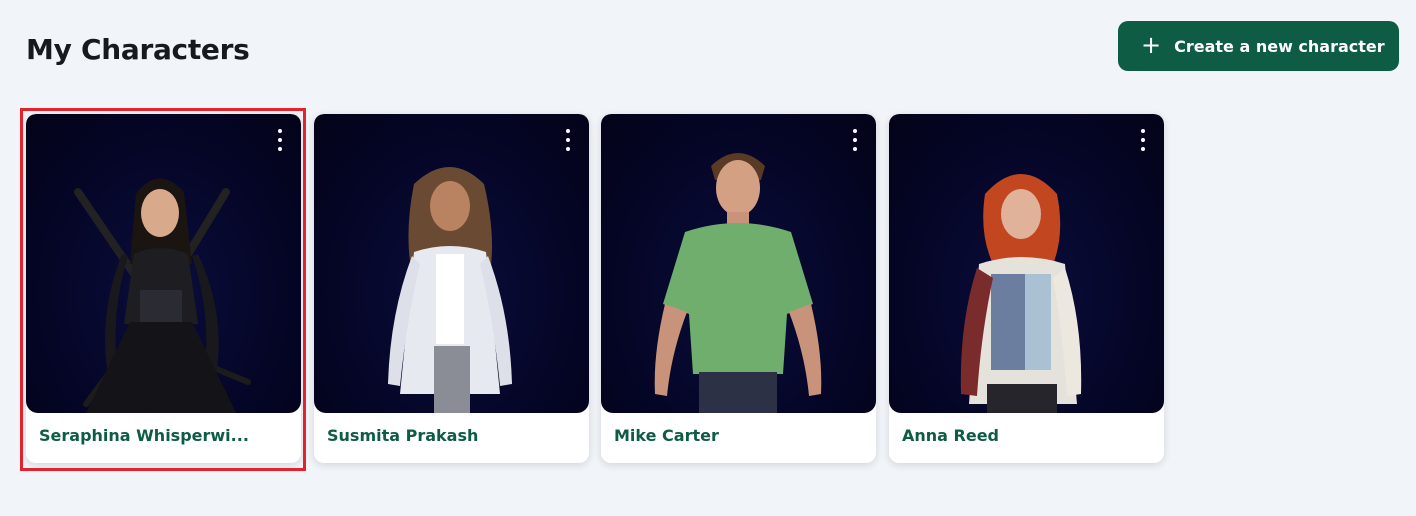 The height and width of the screenshot is (516, 1416). I want to click on character-name: Mike Carter, so click(666, 435).